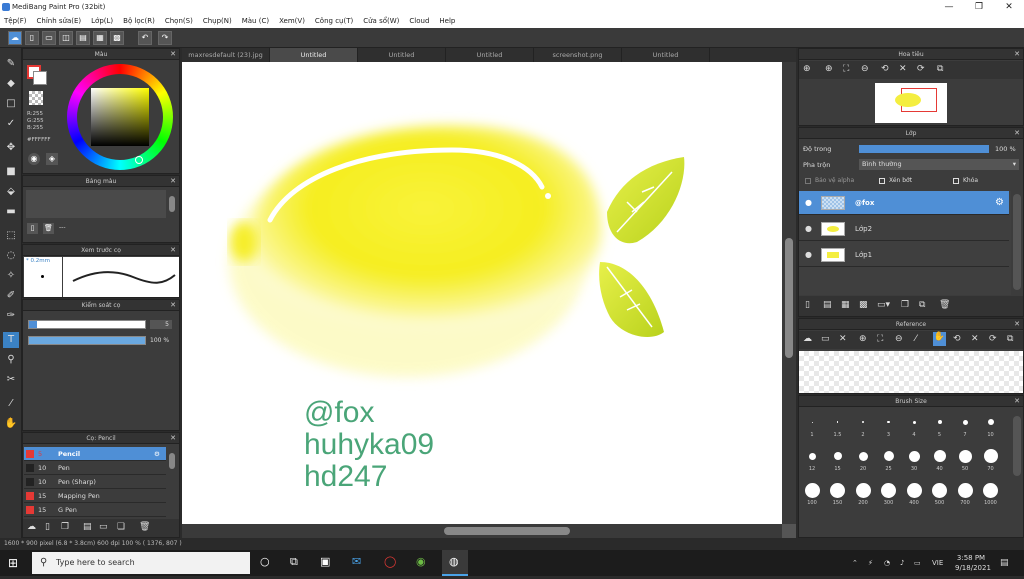 This screenshot has width=1024, height=579. I want to click on bucket-tool-icon: ⬙, so click(11, 192).